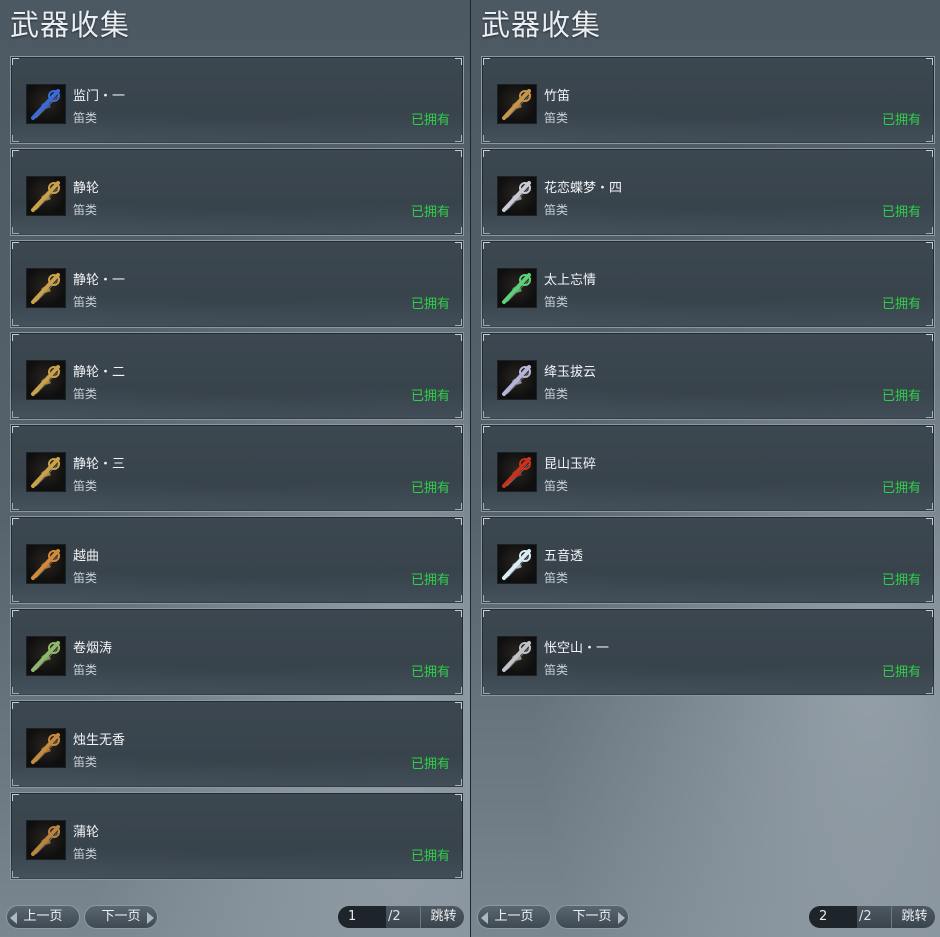  What do you see at coordinates (237, 744) in the screenshot?
I see `weapon-card: 烛生无香 笛类 已拥有` at bounding box center [237, 744].